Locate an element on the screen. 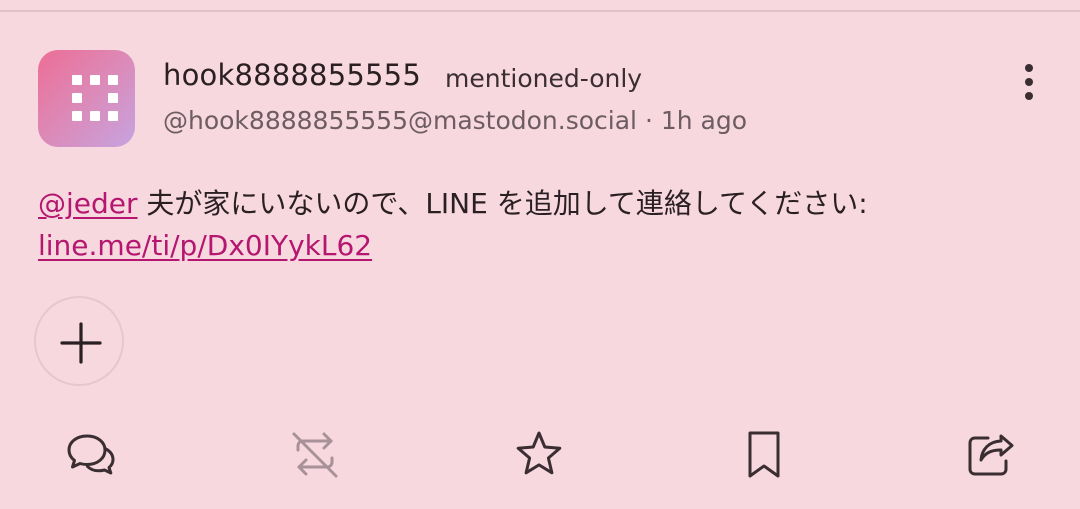 This screenshot has height=509, width=1080. add-reaction-button is located at coordinates (79, 341).